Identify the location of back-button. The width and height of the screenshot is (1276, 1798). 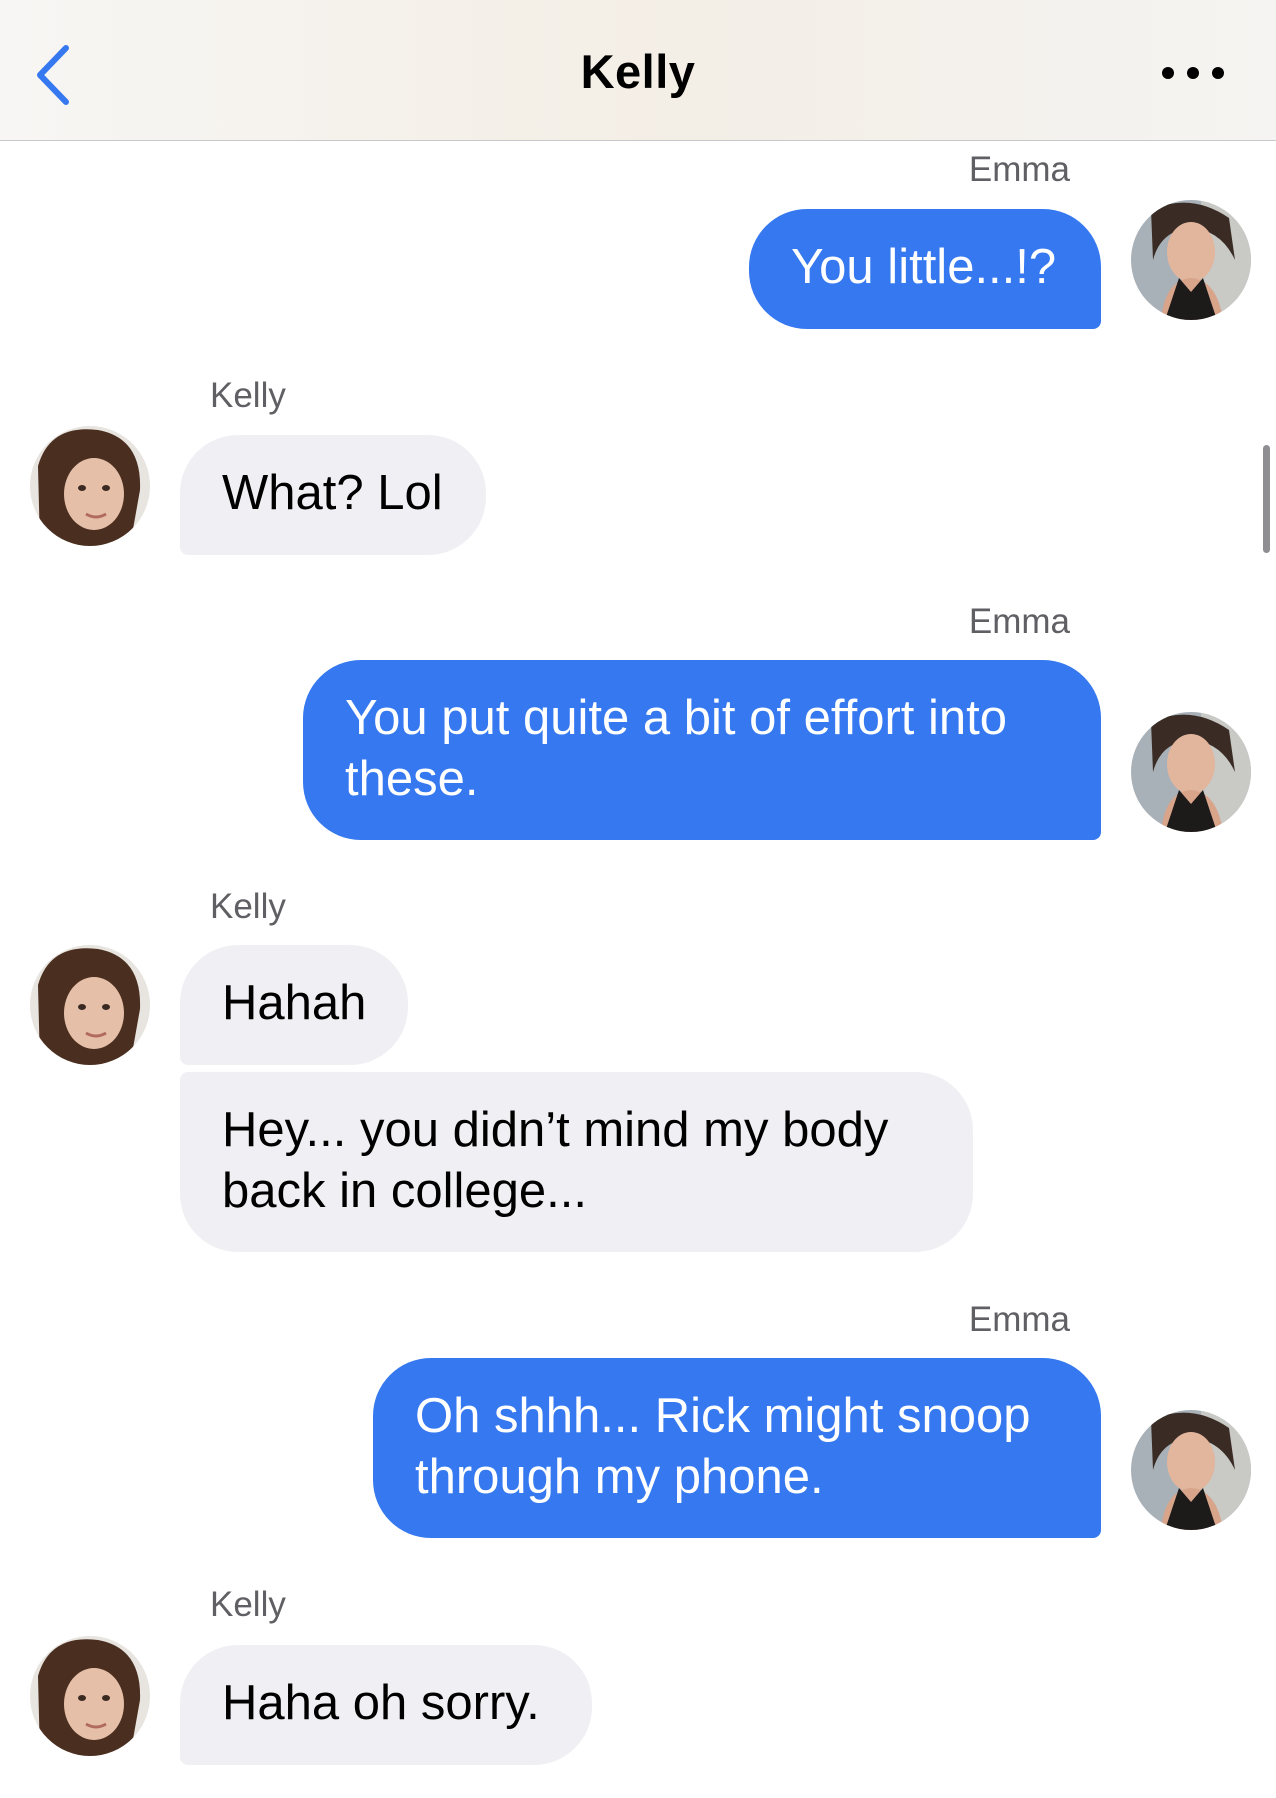
(60, 75).